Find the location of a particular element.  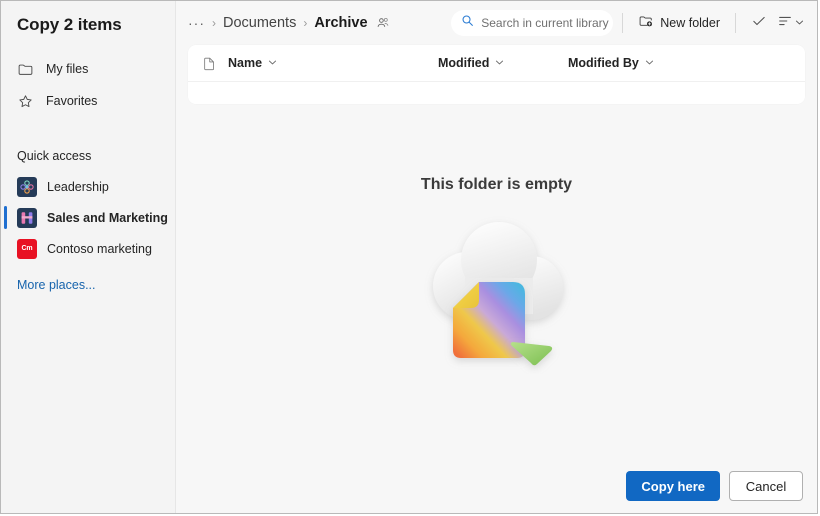

site-icon-badge-text: Cm is located at coordinates (27, 248).